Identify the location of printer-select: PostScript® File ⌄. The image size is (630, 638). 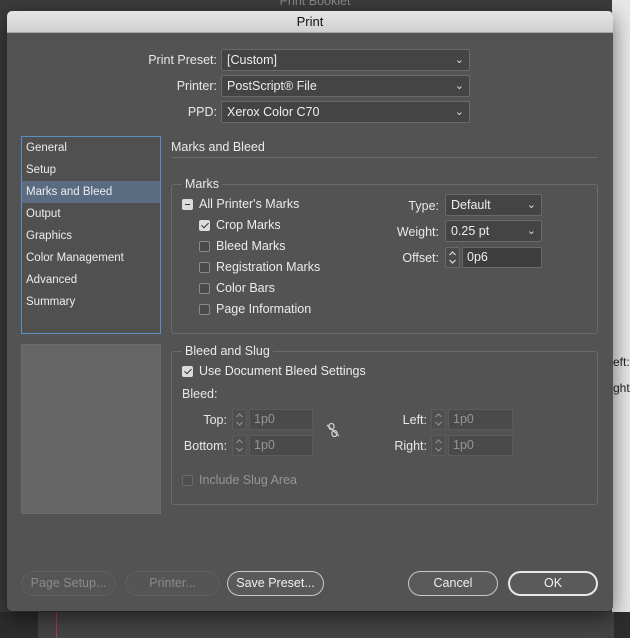
(345, 86).